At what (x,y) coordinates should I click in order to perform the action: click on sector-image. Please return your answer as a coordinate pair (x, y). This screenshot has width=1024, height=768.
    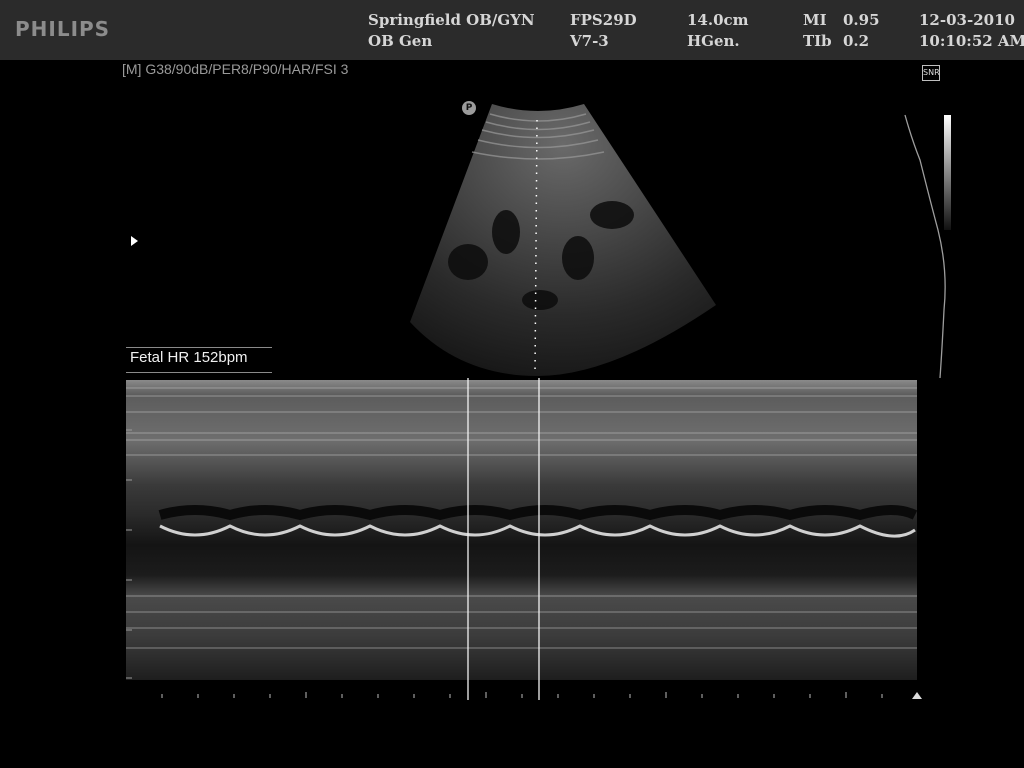
    Looking at the image, I should click on (563, 240).